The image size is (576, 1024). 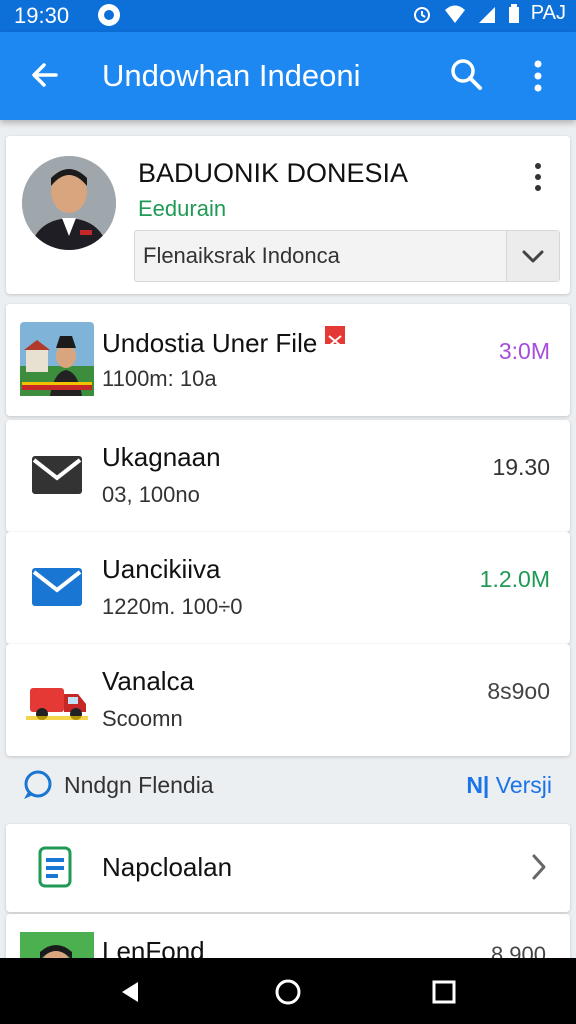 What do you see at coordinates (478, 785) in the screenshot?
I see `version-icon: N|` at bounding box center [478, 785].